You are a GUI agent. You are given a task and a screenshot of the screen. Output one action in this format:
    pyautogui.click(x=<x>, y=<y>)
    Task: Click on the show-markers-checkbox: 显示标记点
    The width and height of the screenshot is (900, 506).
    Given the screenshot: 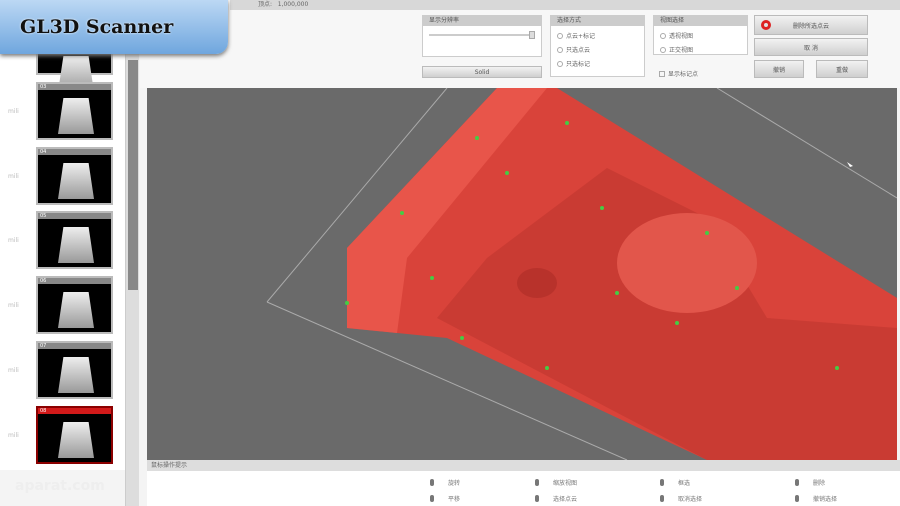 What is the action you would take?
    pyautogui.click(x=678, y=73)
    